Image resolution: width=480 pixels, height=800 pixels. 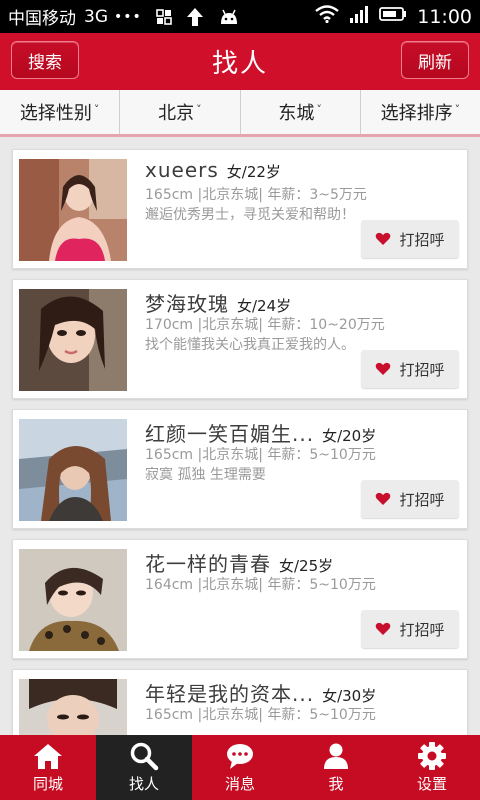 What do you see at coordinates (144, 756) in the screenshot?
I see `search-icon` at bounding box center [144, 756].